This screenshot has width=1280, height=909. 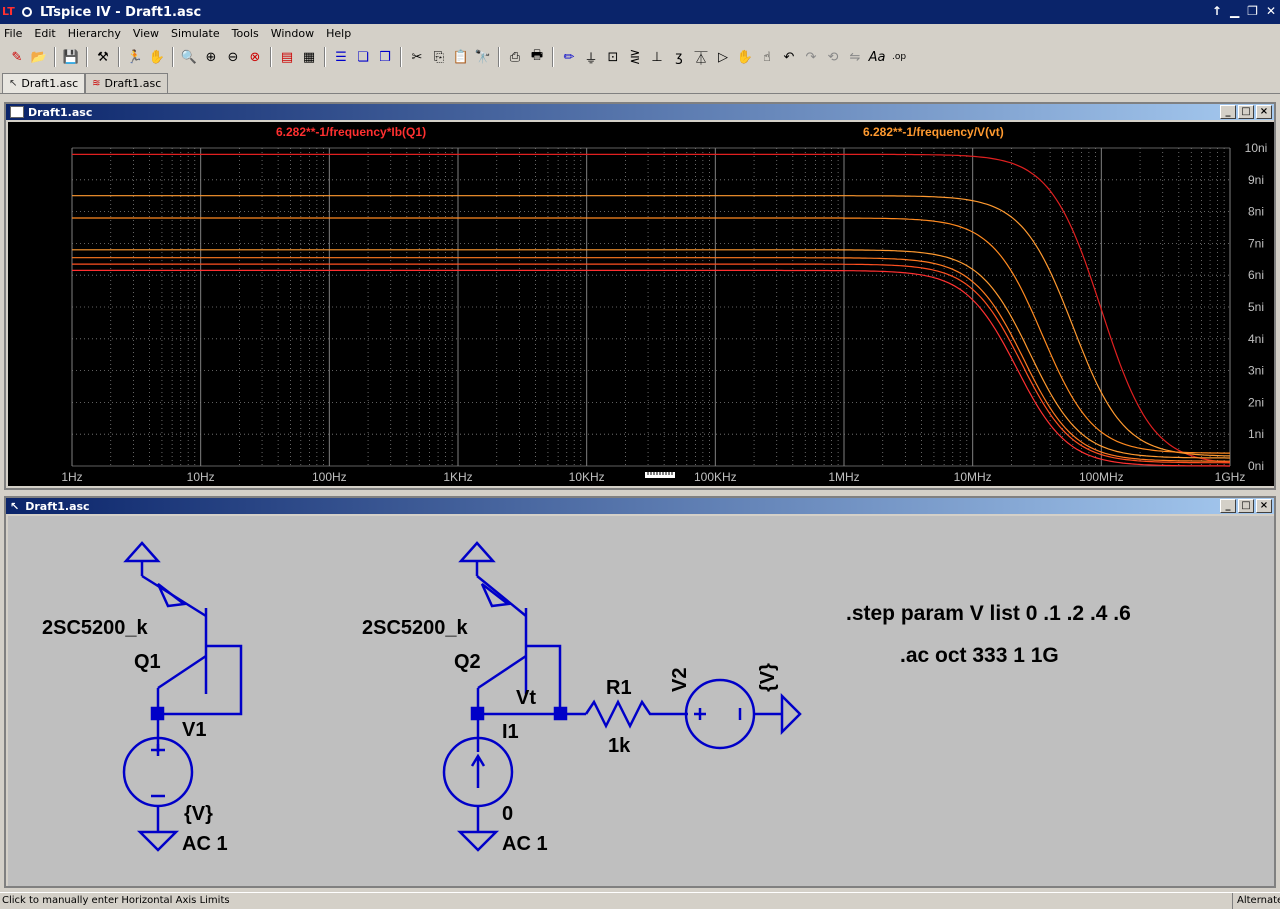 I want to click on ac-directive: .ac oct 333 1 1G, so click(x=979, y=655).